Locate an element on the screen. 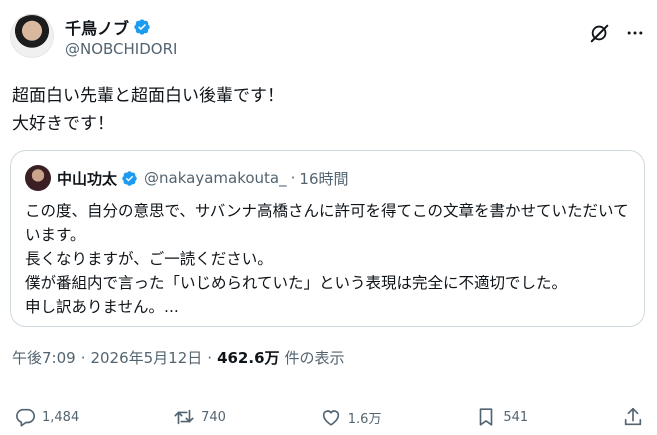 This screenshot has width=657, height=435. post-header: 千鳥ノブ @NOBCHIDORI is located at coordinates (327, 39).